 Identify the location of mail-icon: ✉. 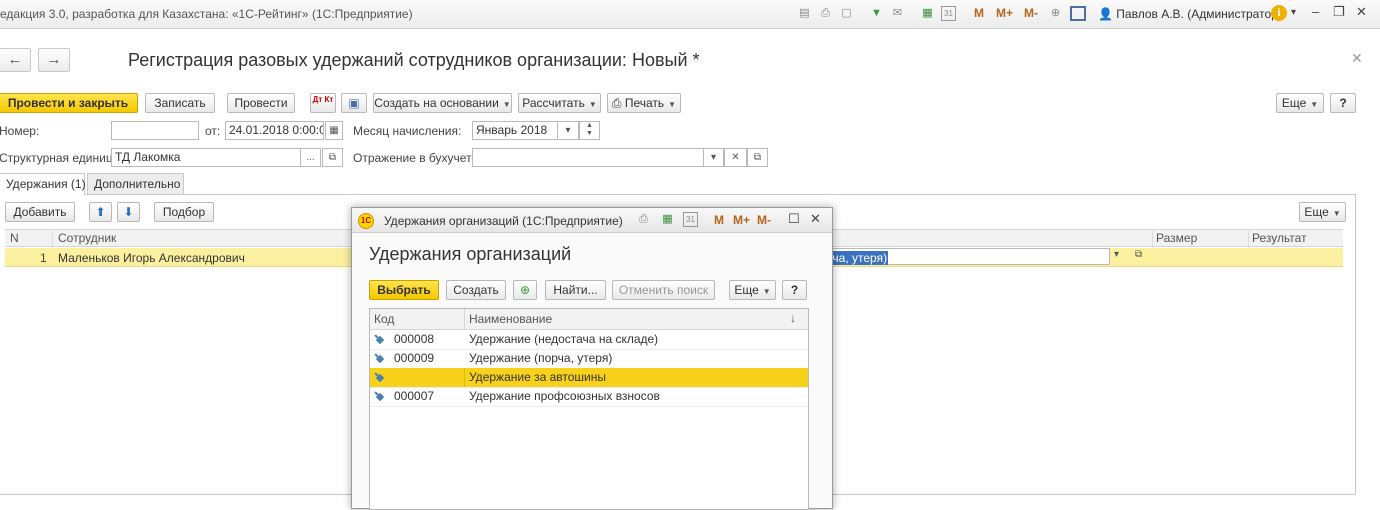
(897, 13).